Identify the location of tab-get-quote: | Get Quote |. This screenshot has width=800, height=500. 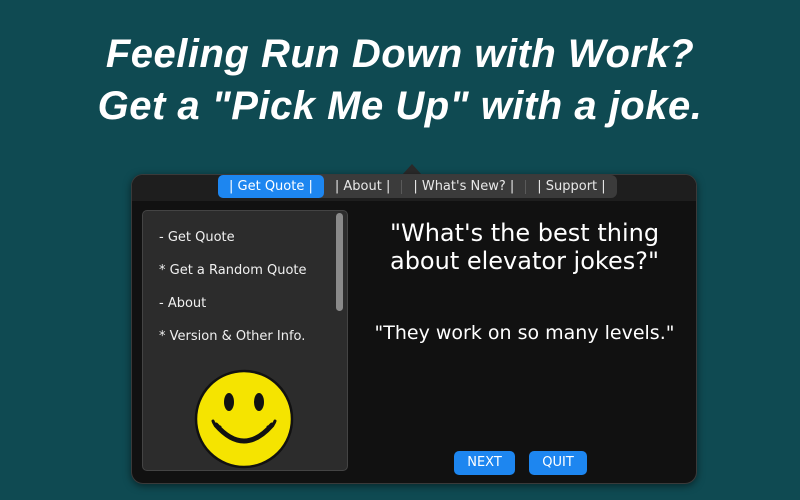
(271, 186).